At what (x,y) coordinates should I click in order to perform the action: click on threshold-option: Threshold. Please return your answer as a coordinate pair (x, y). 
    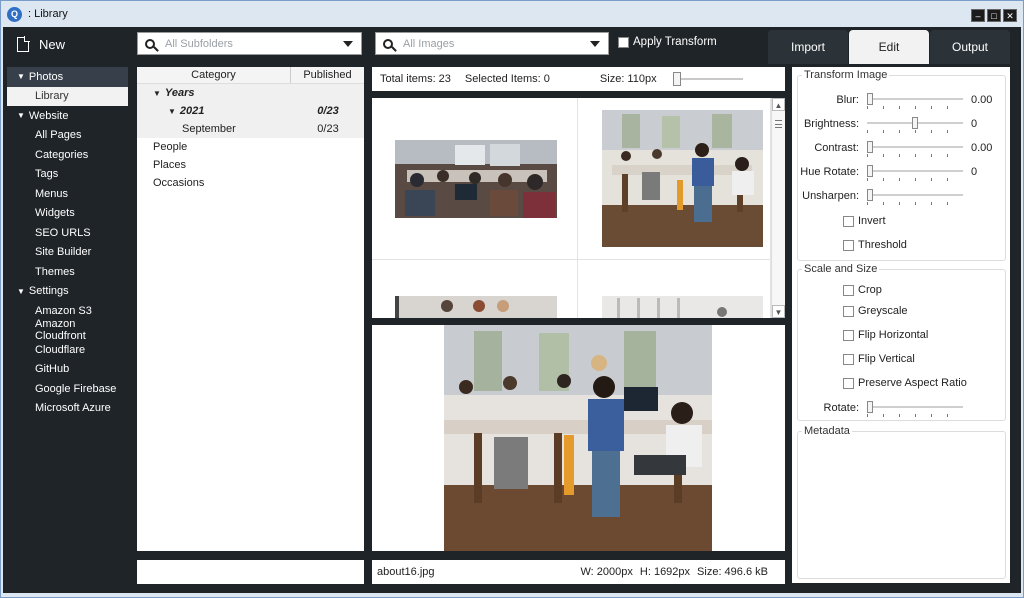
    Looking at the image, I should click on (875, 245).